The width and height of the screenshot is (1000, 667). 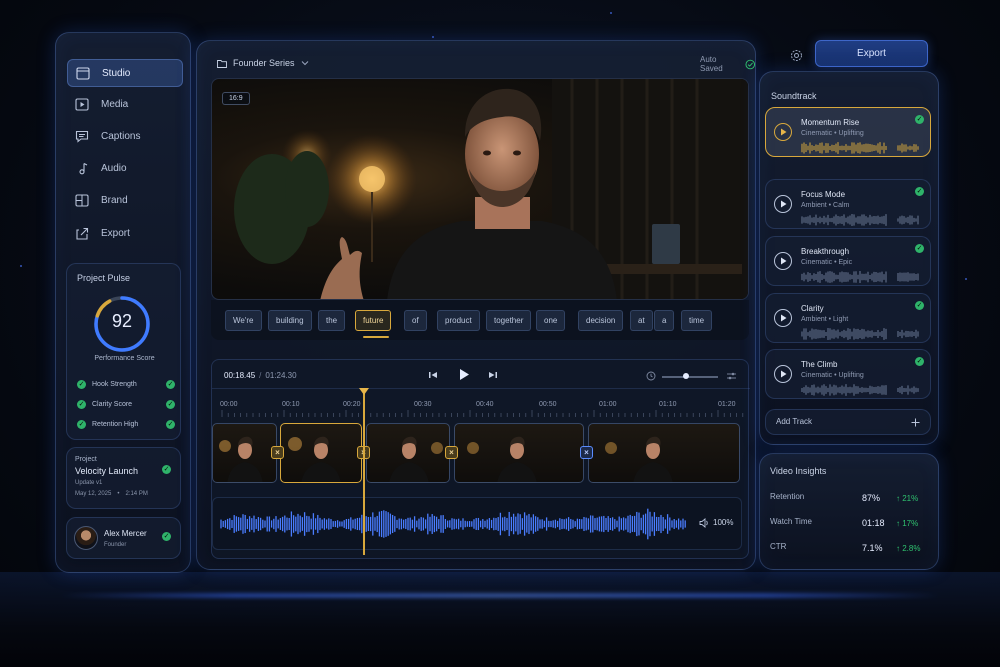 What do you see at coordinates (123, 538) in the screenshot?
I see `user-card: Alex Mercer Founder ✓` at bounding box center [123, 538].